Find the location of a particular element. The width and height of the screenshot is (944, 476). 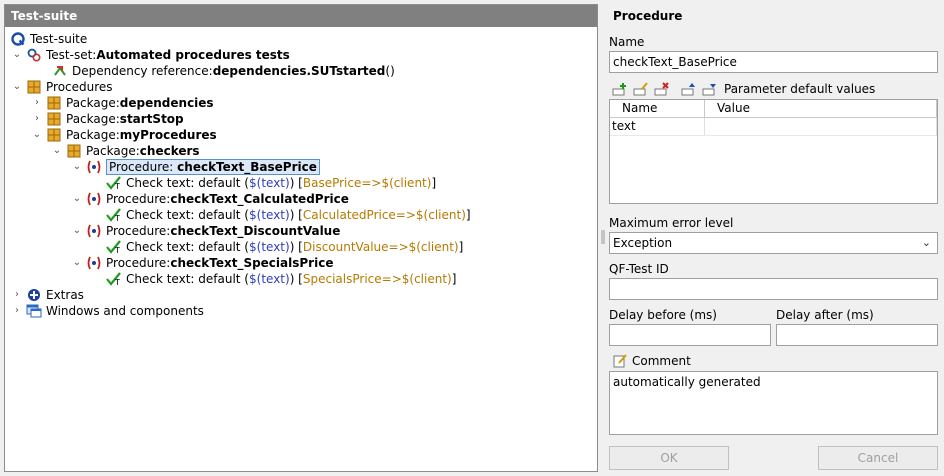

extras-icon is located at coordinates (34, 295).